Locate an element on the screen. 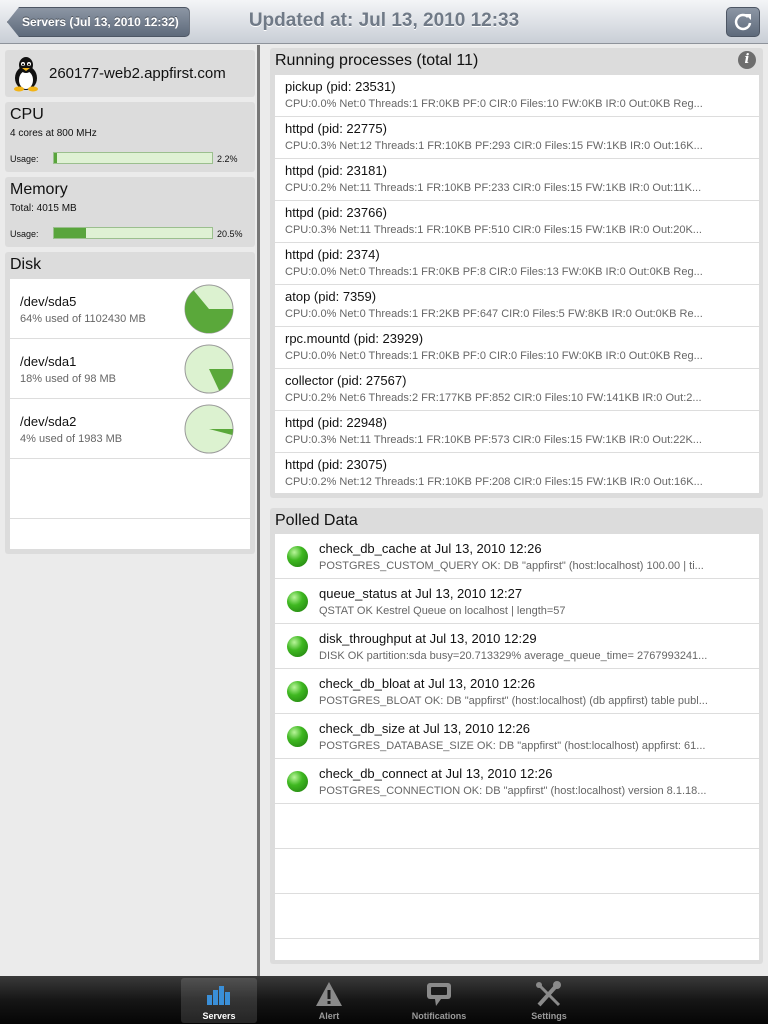 This screenshot has width=768, height=1024. polled-data-title: Polled Data is located at coordinates (316, 520).